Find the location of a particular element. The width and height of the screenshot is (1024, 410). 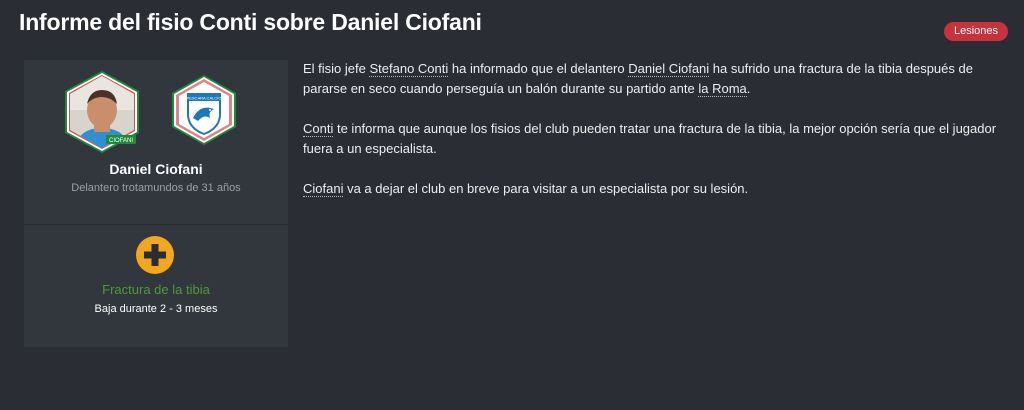

player-name: Daniel Ciofani is located at coordinates (156, 169).